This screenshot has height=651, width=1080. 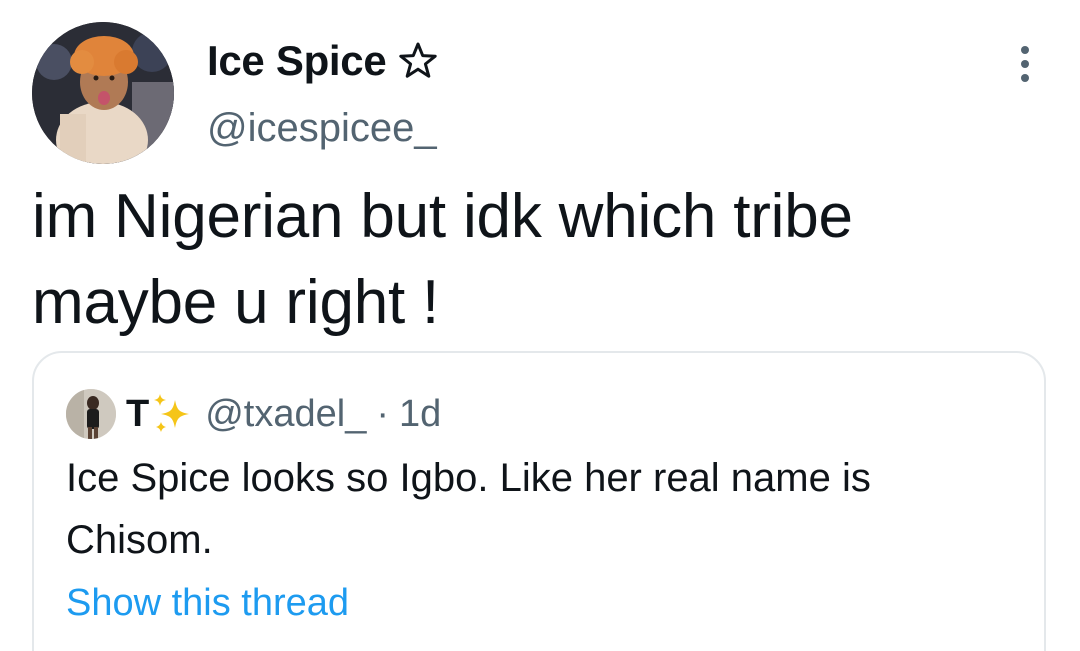 What do you see at coordinates (322, 128) in the screenshot?
I see `author-handle: @icespicee_` at bounding box center [322, 128].